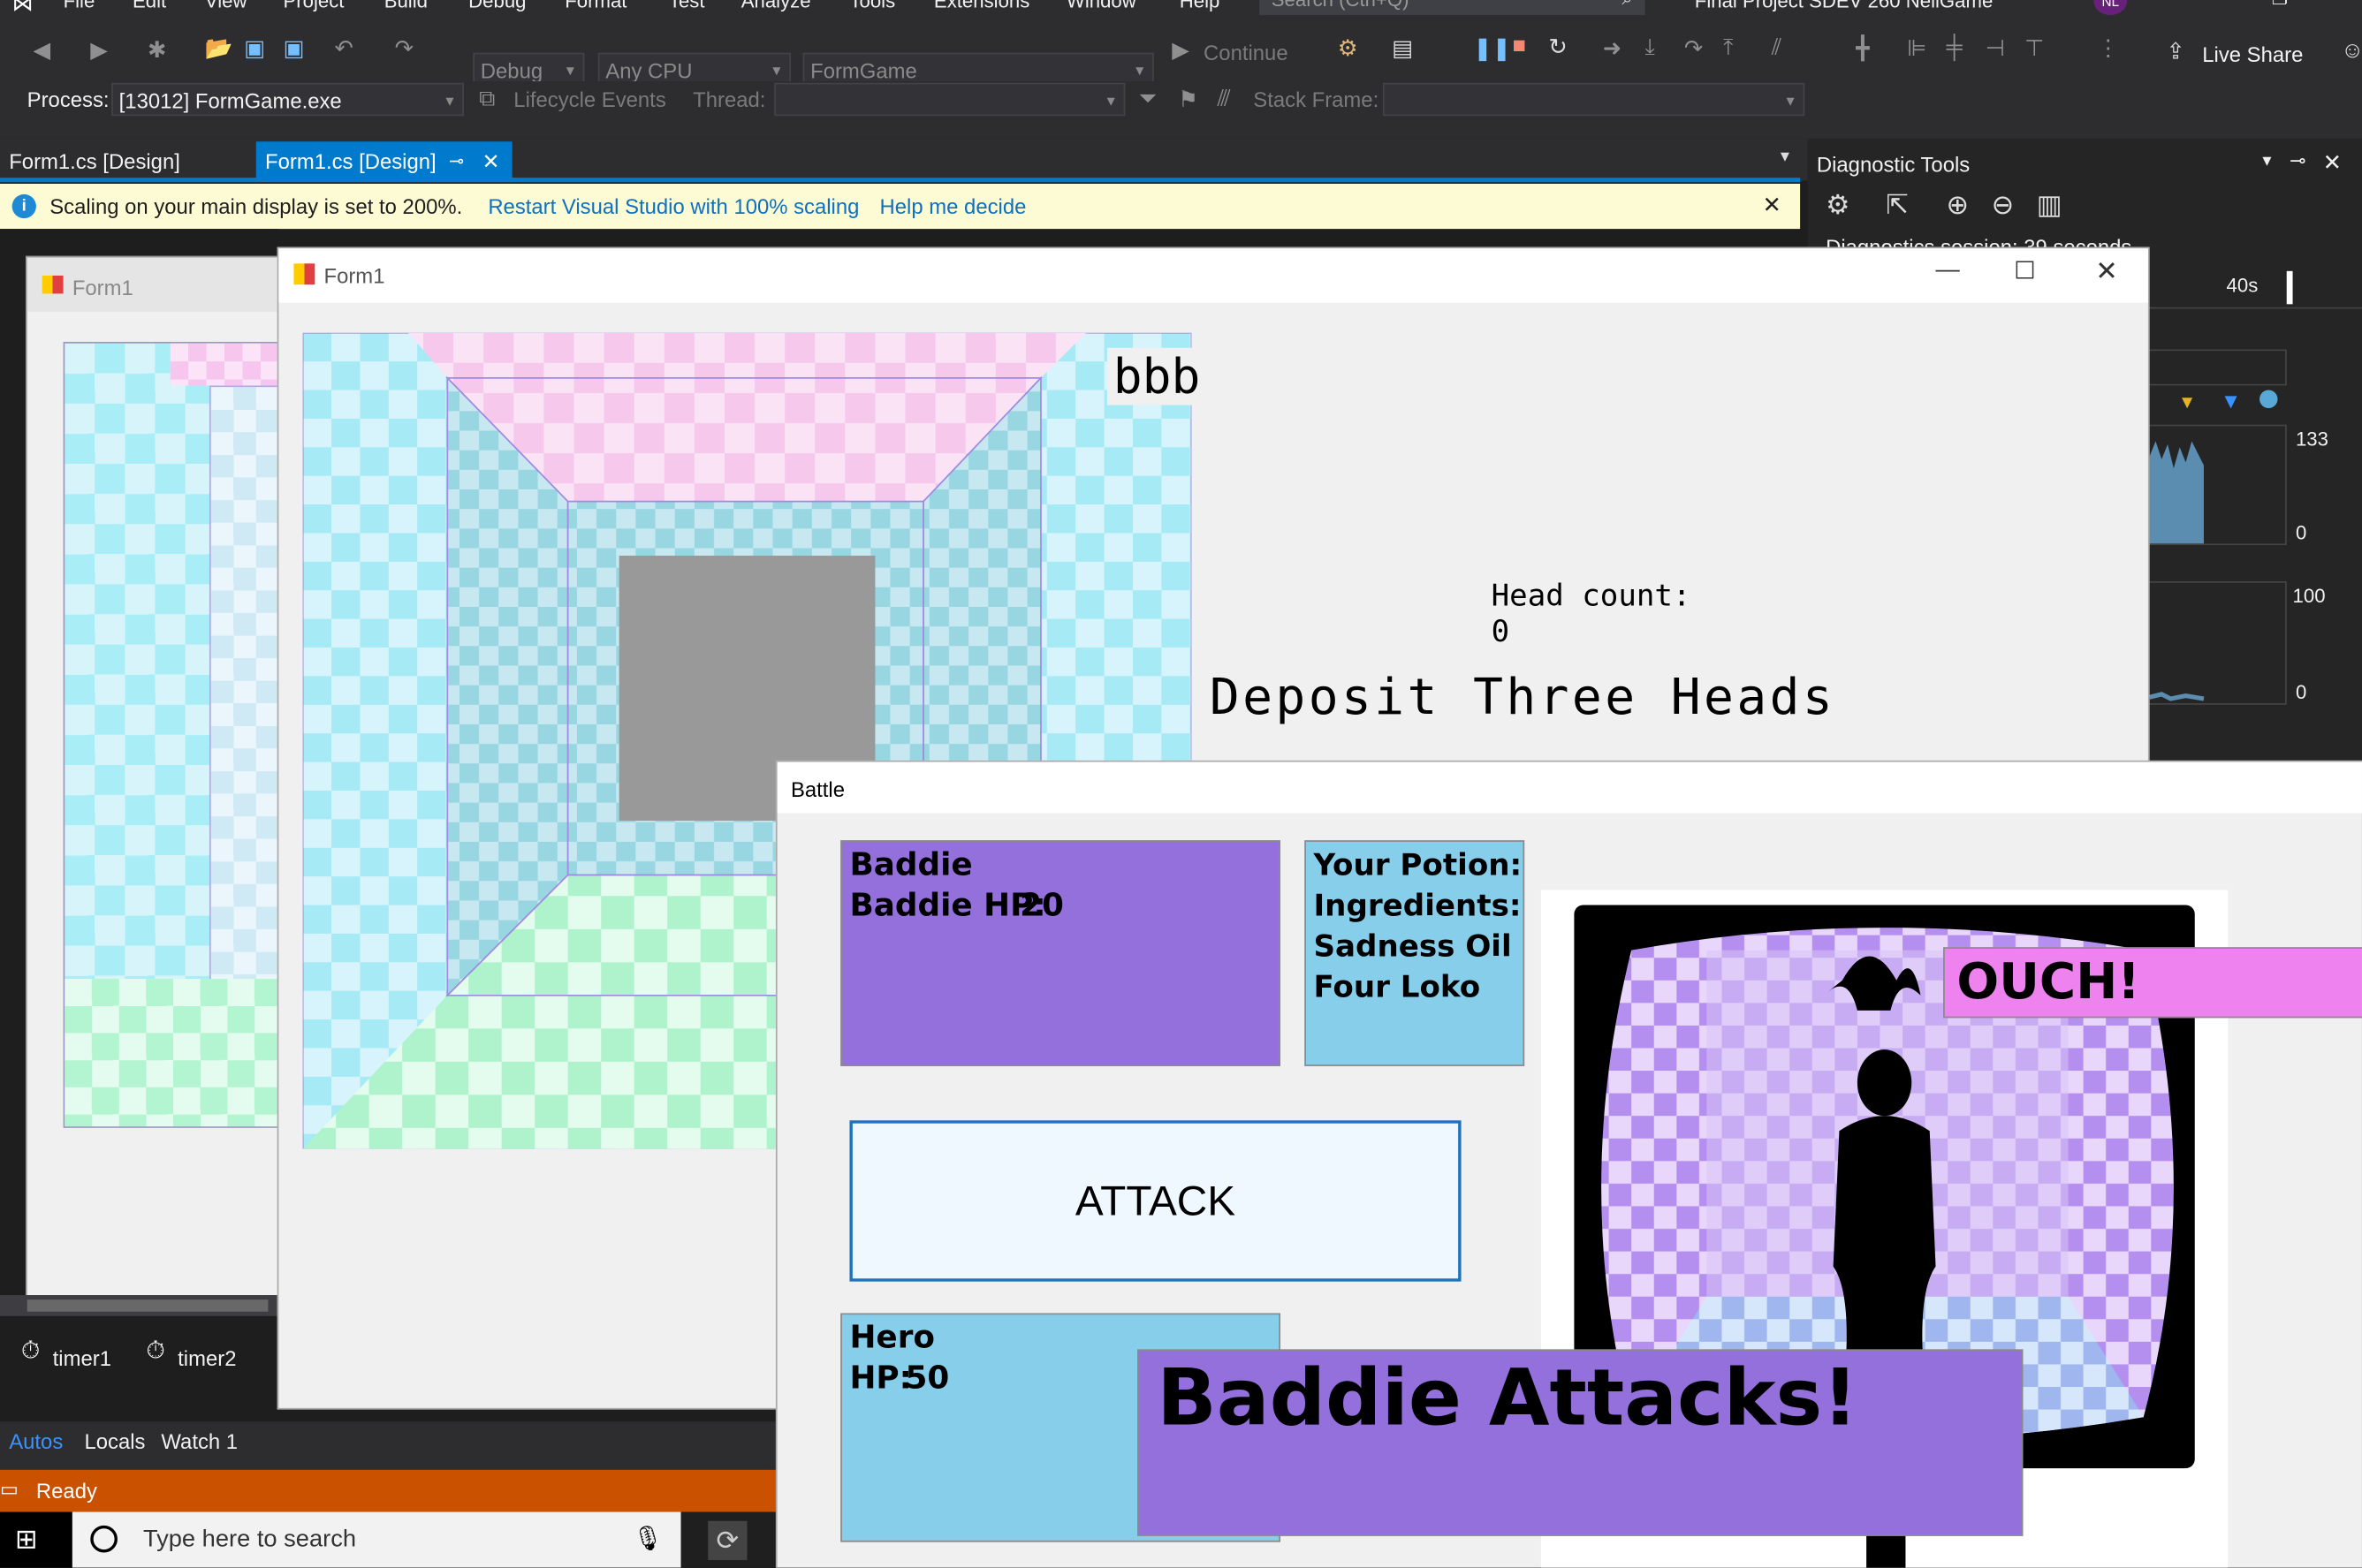  I want to click on step-over-icon: ↷, so click(1693, 48).